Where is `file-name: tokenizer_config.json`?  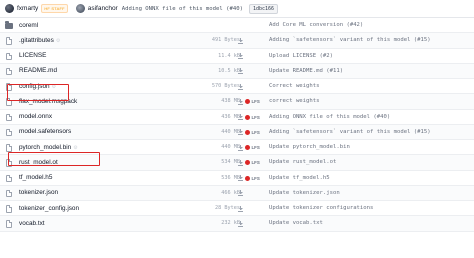
file-name: tokenizer_config.json is located at coordinates (49, 208).